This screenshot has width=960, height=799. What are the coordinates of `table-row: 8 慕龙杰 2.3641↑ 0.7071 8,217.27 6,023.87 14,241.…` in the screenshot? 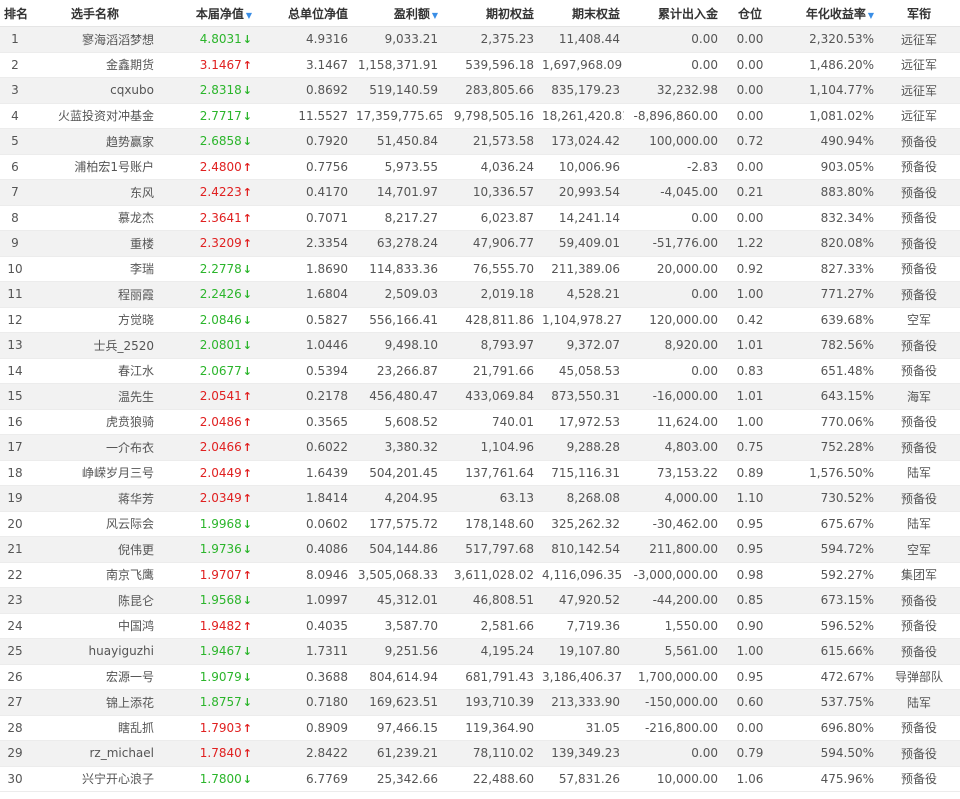 It's located at (480, 218).